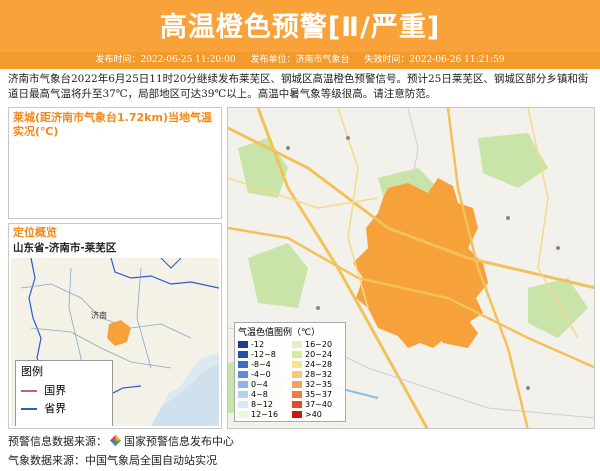 This screenshot has width=600, height=471. I want to click on province-border-swatch, so click(29, 409).